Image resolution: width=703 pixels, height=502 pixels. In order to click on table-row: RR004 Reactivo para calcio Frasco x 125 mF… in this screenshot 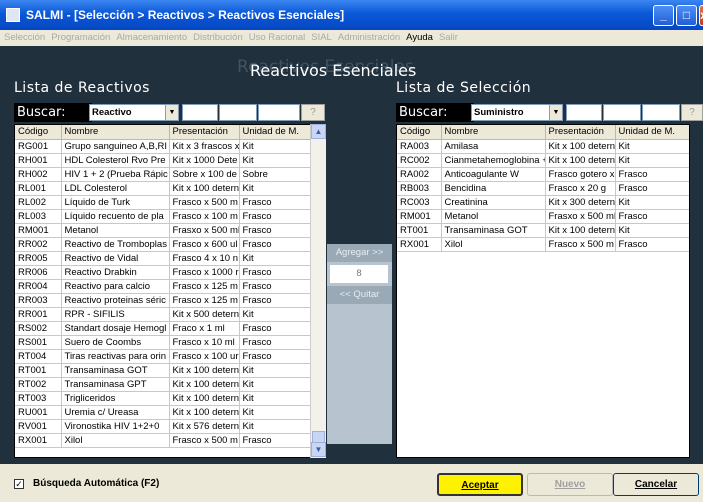, I will do `click(162, 286)`.